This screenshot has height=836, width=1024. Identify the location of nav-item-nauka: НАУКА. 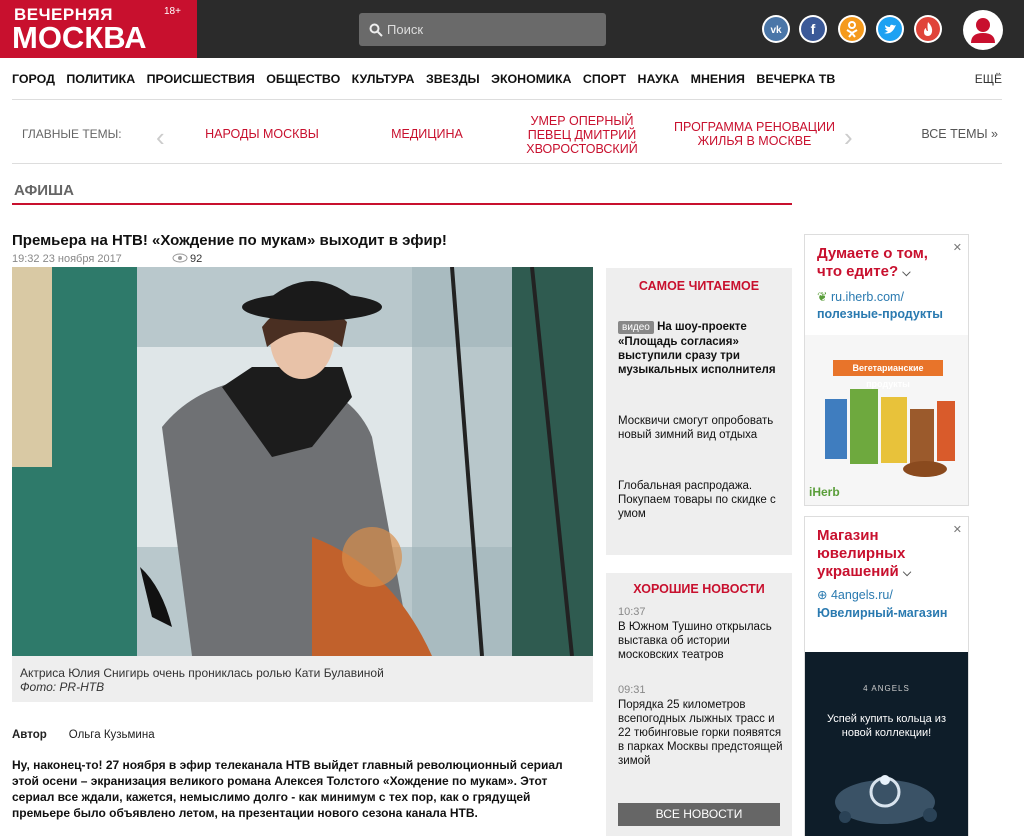
(659, 79).